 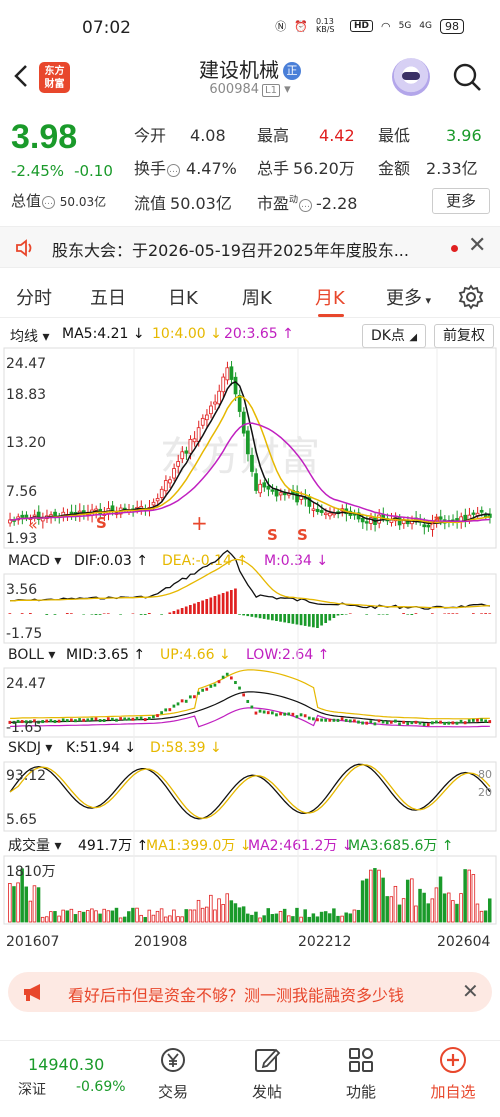 I want to click on macd-min-label: -1.75, so click(x=24, y=634).